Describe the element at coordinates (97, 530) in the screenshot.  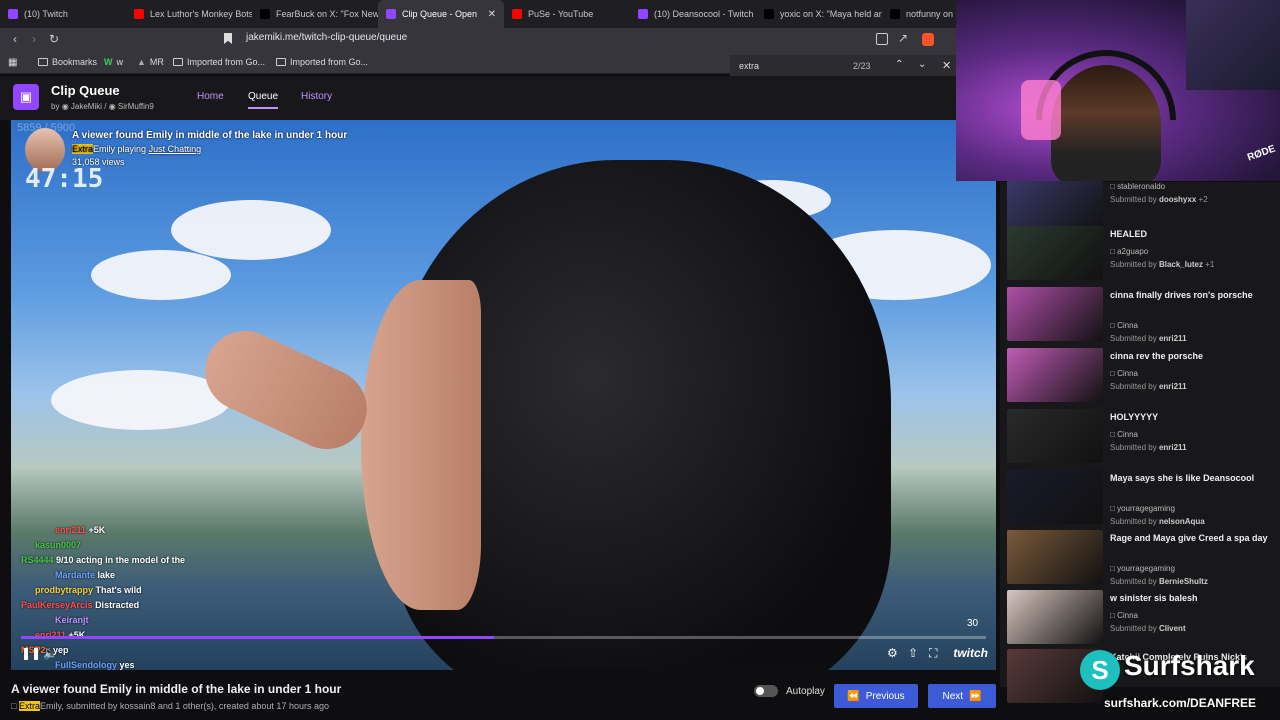
I see `chat-text: +5K` at that location.